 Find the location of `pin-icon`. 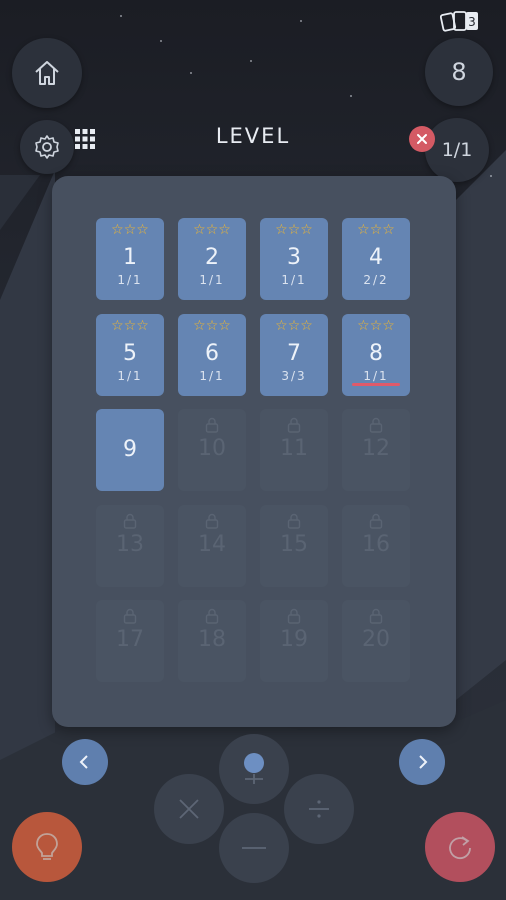

pin-icon is located at coordinates (254, 768).